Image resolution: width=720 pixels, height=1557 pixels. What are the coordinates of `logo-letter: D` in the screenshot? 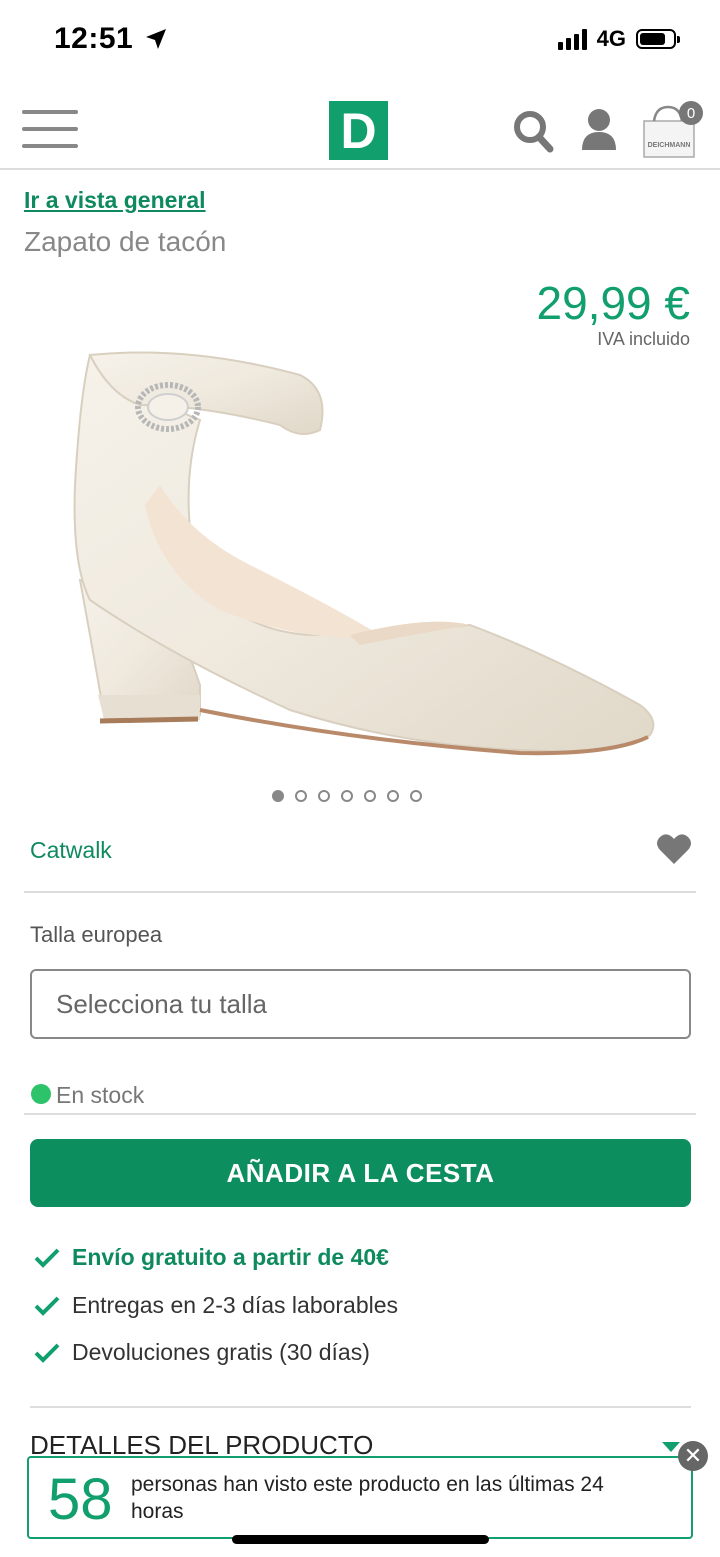 It's located at (358, 130).